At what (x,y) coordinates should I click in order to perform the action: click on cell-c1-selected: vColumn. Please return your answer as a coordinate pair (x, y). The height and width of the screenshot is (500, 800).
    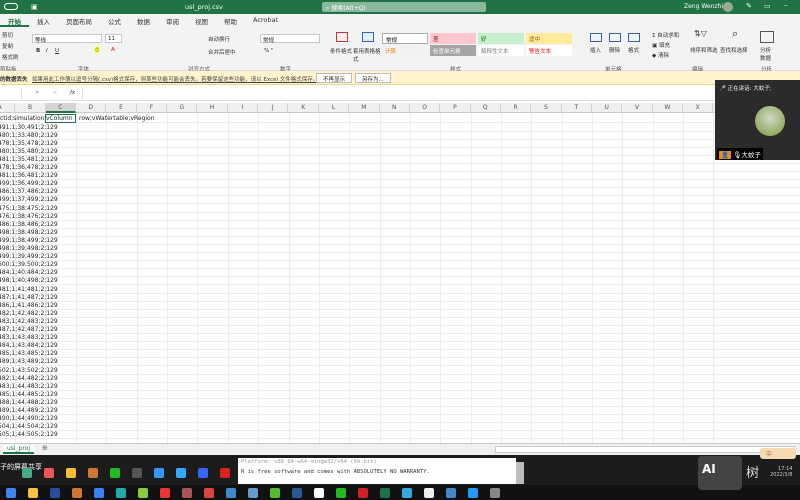
    Looking at the image, I should click on (60, 118).